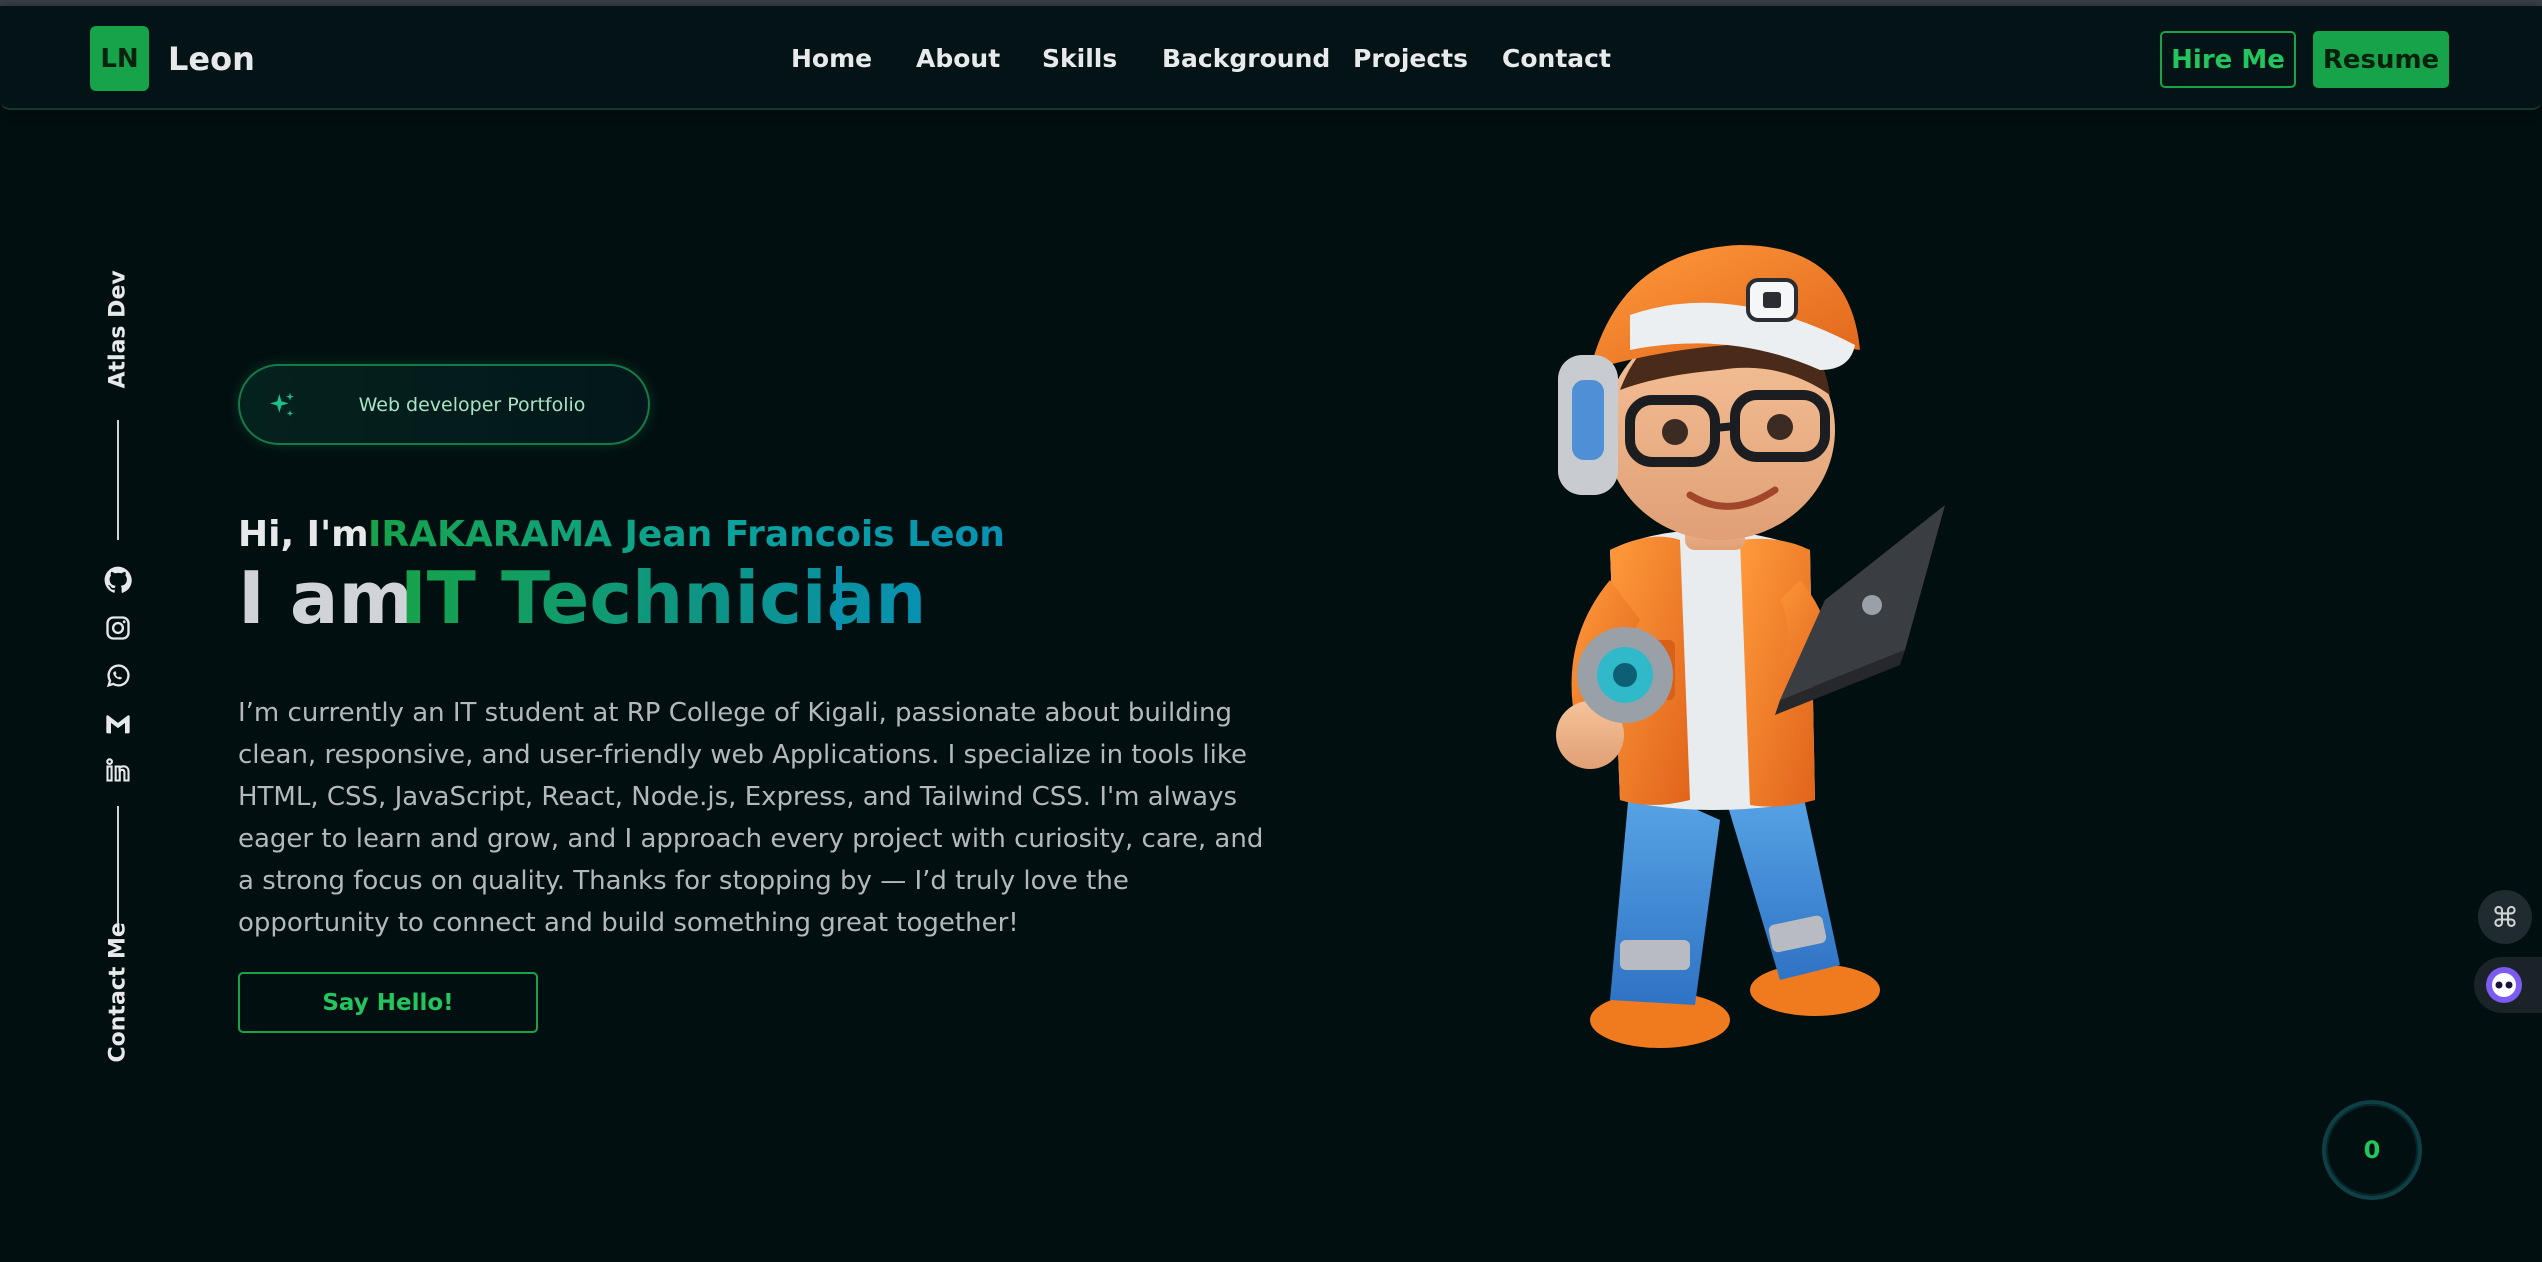 The height and width of the screenshot is (1262, 2542). Describe the element at coordinates (326, 598) in the screenshot. I see `i-am-text: I am` at that location.